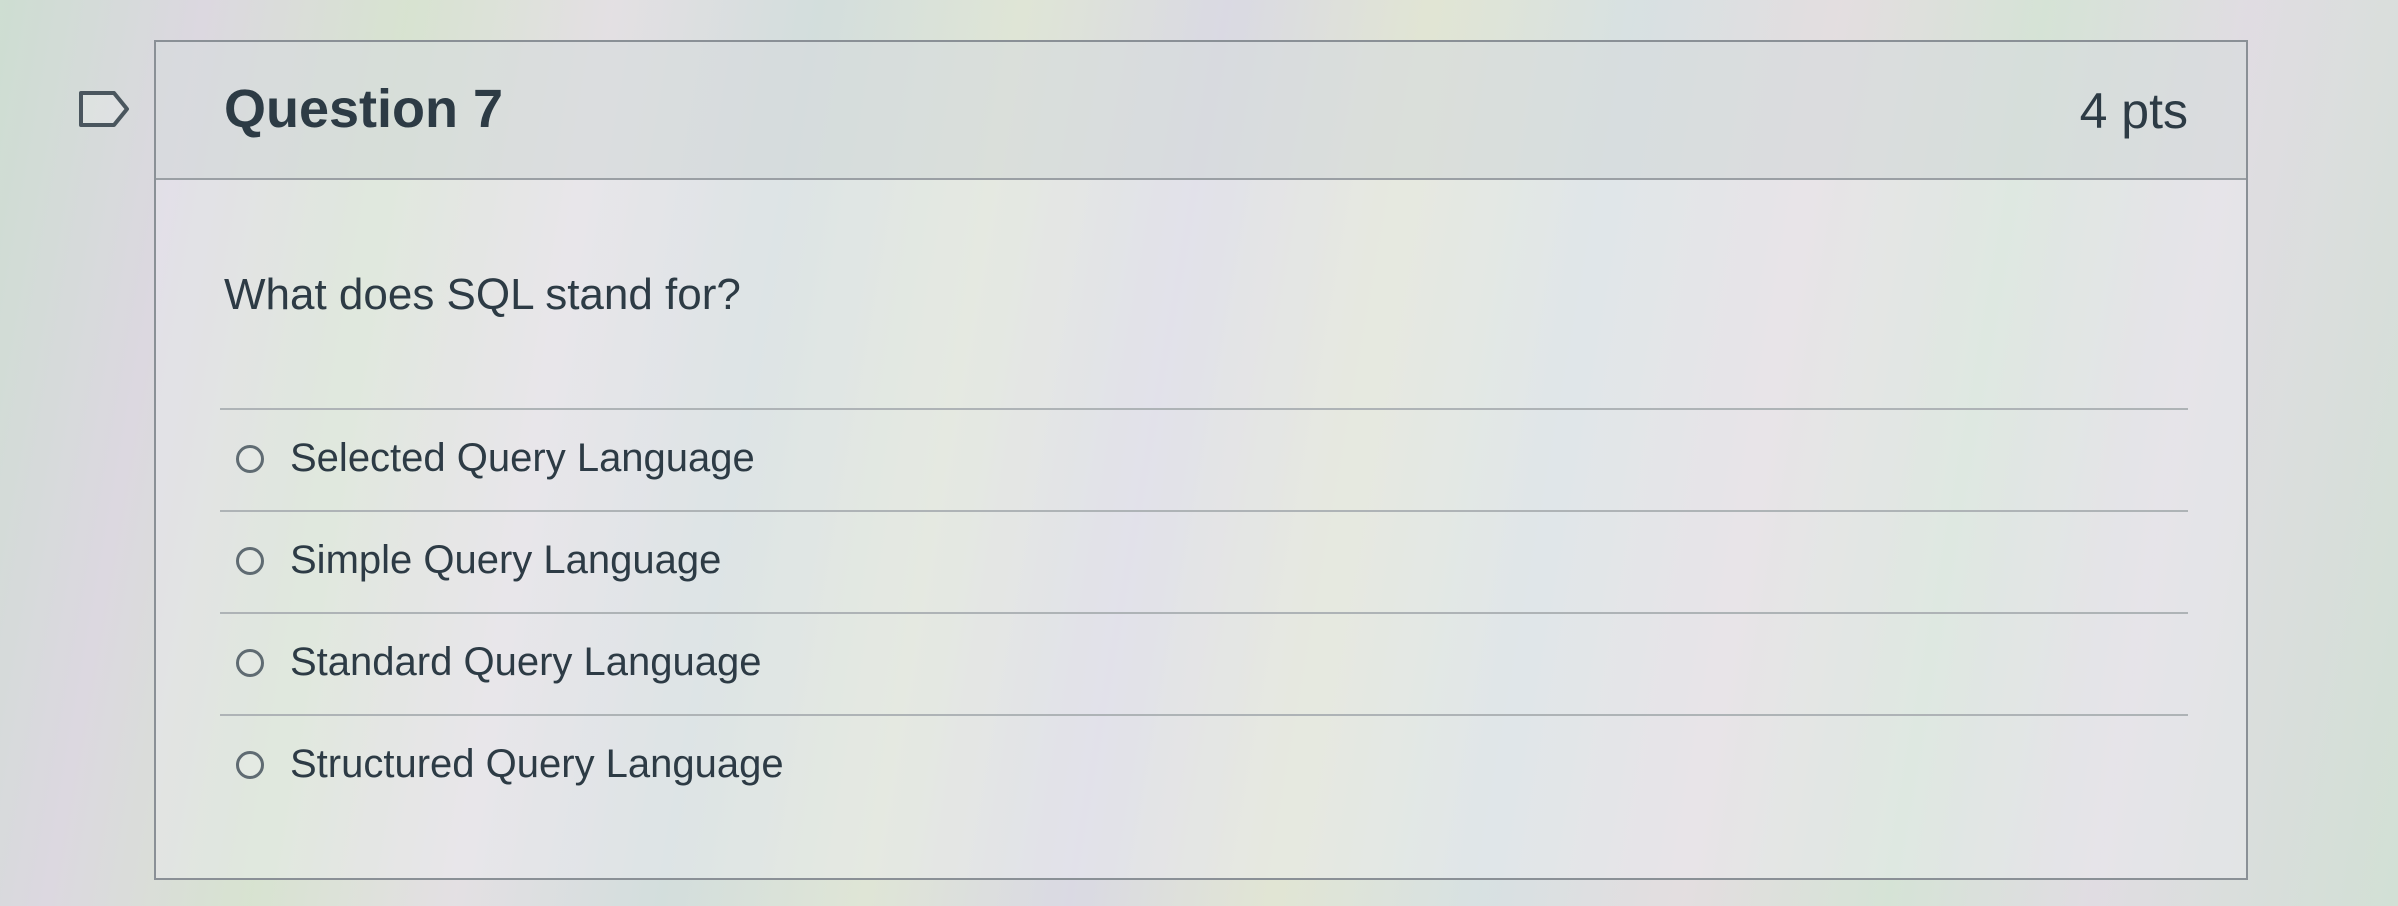  What do you see at coordinates (505, 560) in the screenshot?
I see `answer-label: Simple Query Language` at bounding box center [505, 560].